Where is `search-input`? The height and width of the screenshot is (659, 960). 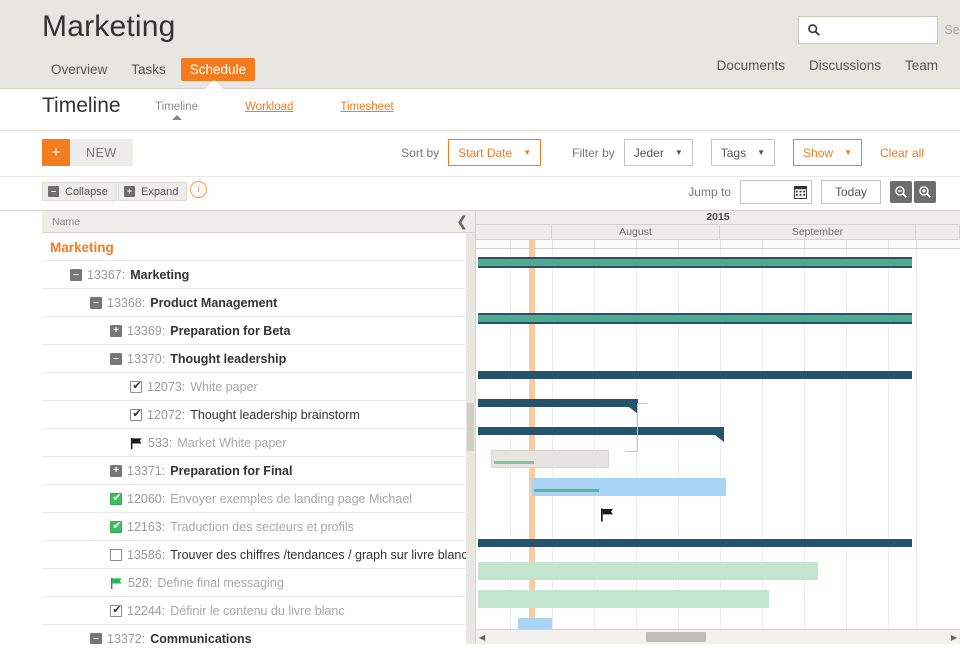 search-input is located at coordinates (890, 30).